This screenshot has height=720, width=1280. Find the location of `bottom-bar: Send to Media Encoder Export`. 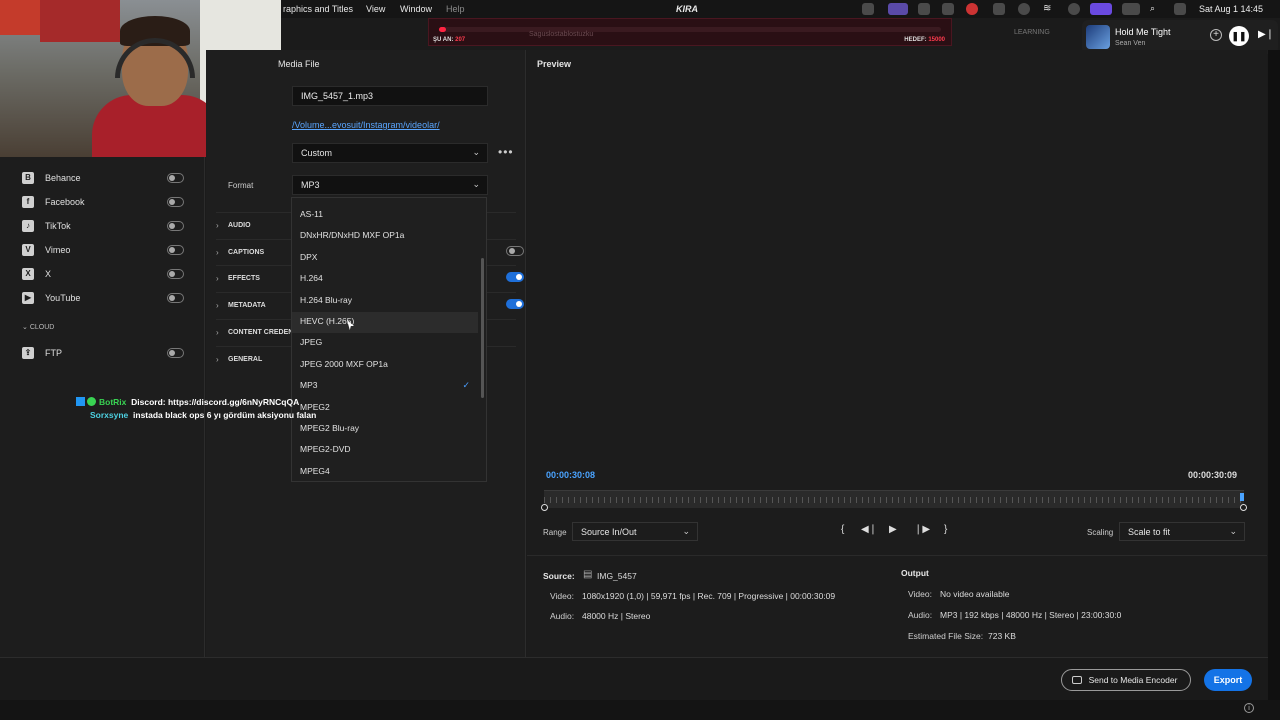

bottom-bar: Send to Media Encoder Export is located at coordinates (634, 678).